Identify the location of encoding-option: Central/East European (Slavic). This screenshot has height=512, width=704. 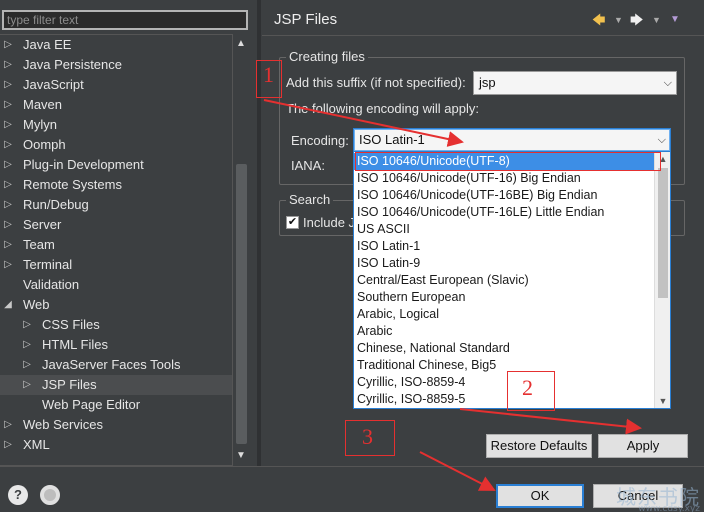
(504, 280).